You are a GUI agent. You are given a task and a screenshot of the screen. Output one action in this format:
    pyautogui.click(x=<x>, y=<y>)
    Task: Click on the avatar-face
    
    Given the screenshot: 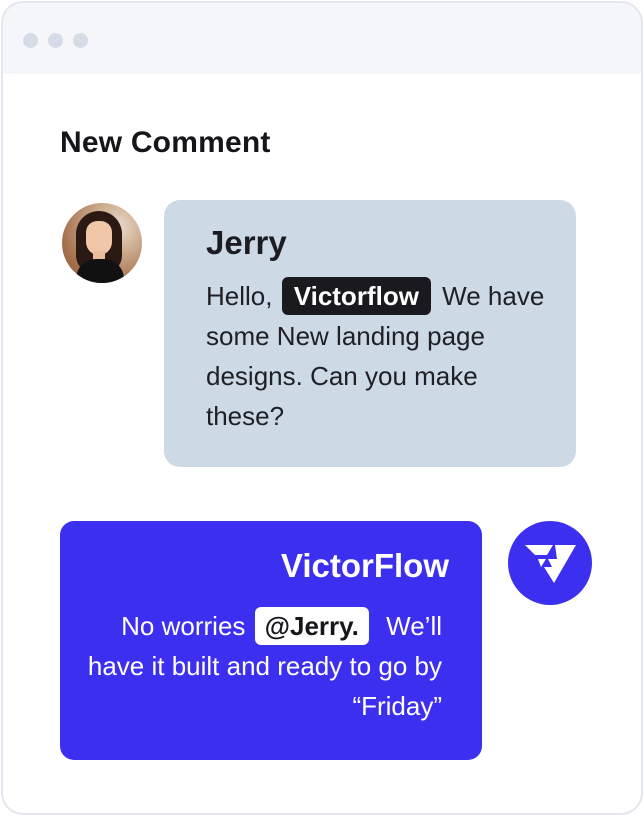 What is the action you would take?
    pyautogui.click(x=99, y=238)
    